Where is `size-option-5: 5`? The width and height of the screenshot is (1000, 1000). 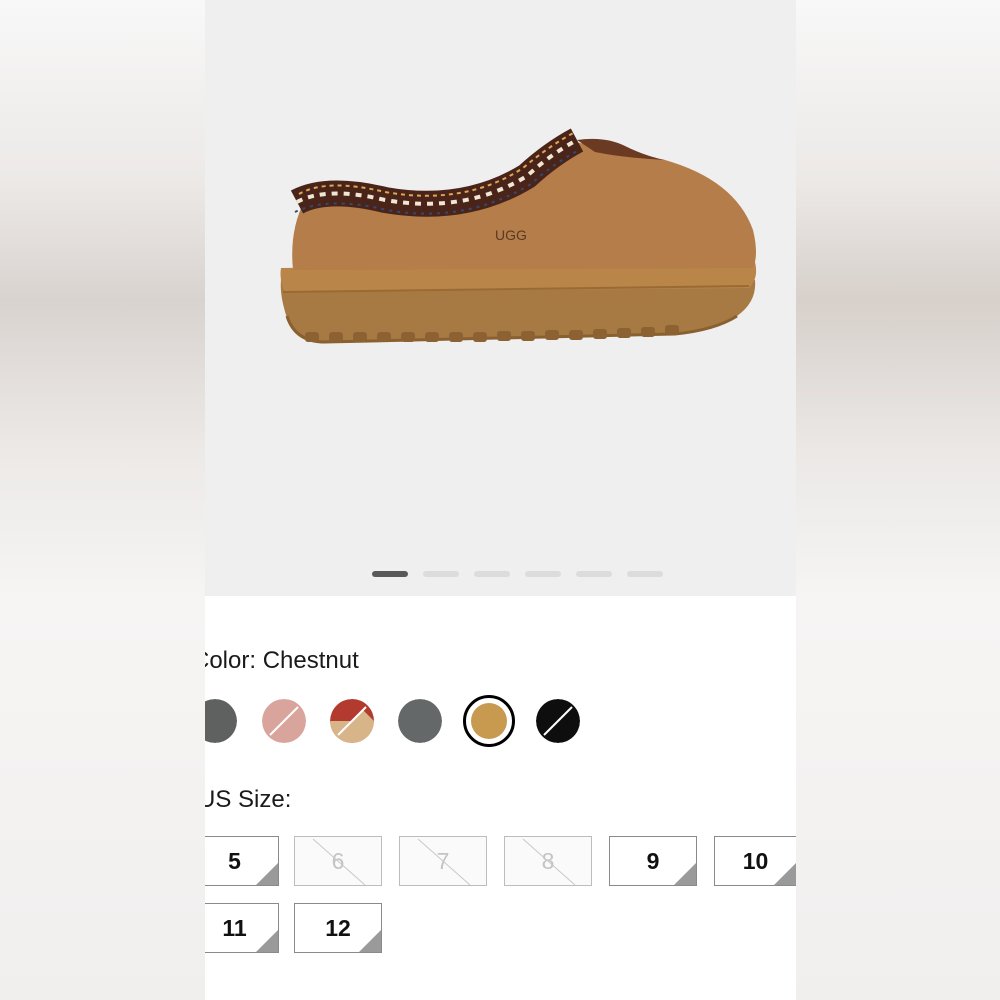 size-option-5: 5 is located at coordinates (242, 861).